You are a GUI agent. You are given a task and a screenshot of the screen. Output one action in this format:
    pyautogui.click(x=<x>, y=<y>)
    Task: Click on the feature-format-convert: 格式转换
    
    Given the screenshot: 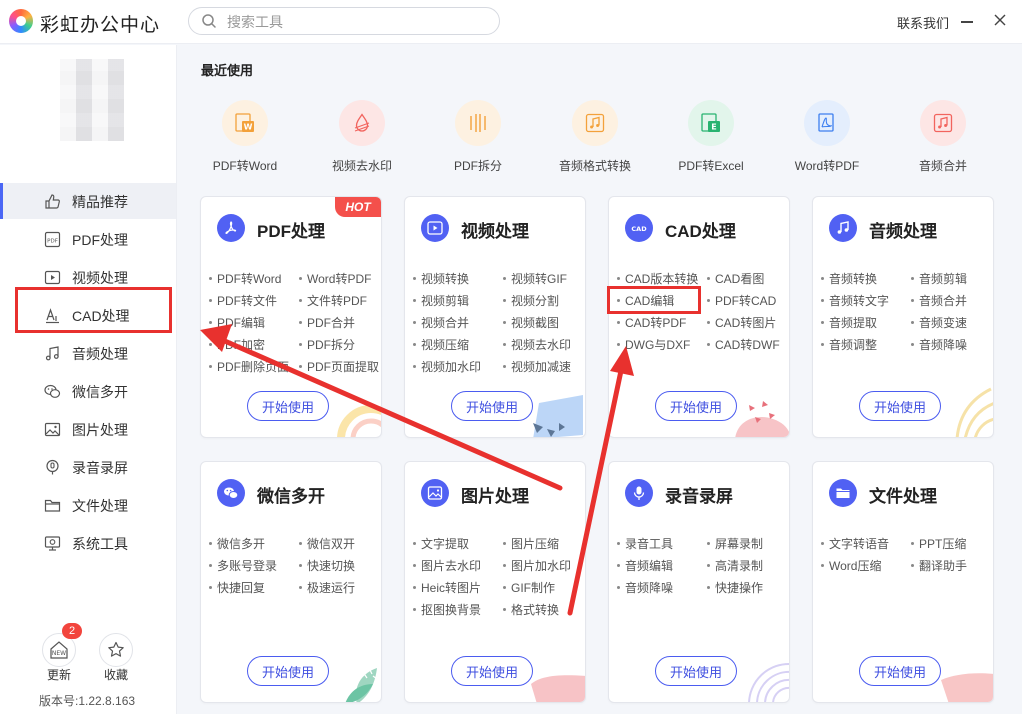 What is the action you would take?
    pyautogui.click(x=531, y=609)
    